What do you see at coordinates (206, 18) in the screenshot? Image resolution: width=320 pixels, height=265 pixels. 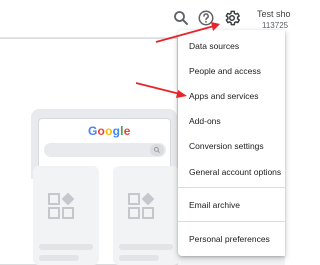 I see `help-icon` at bounding box center [206, 18].